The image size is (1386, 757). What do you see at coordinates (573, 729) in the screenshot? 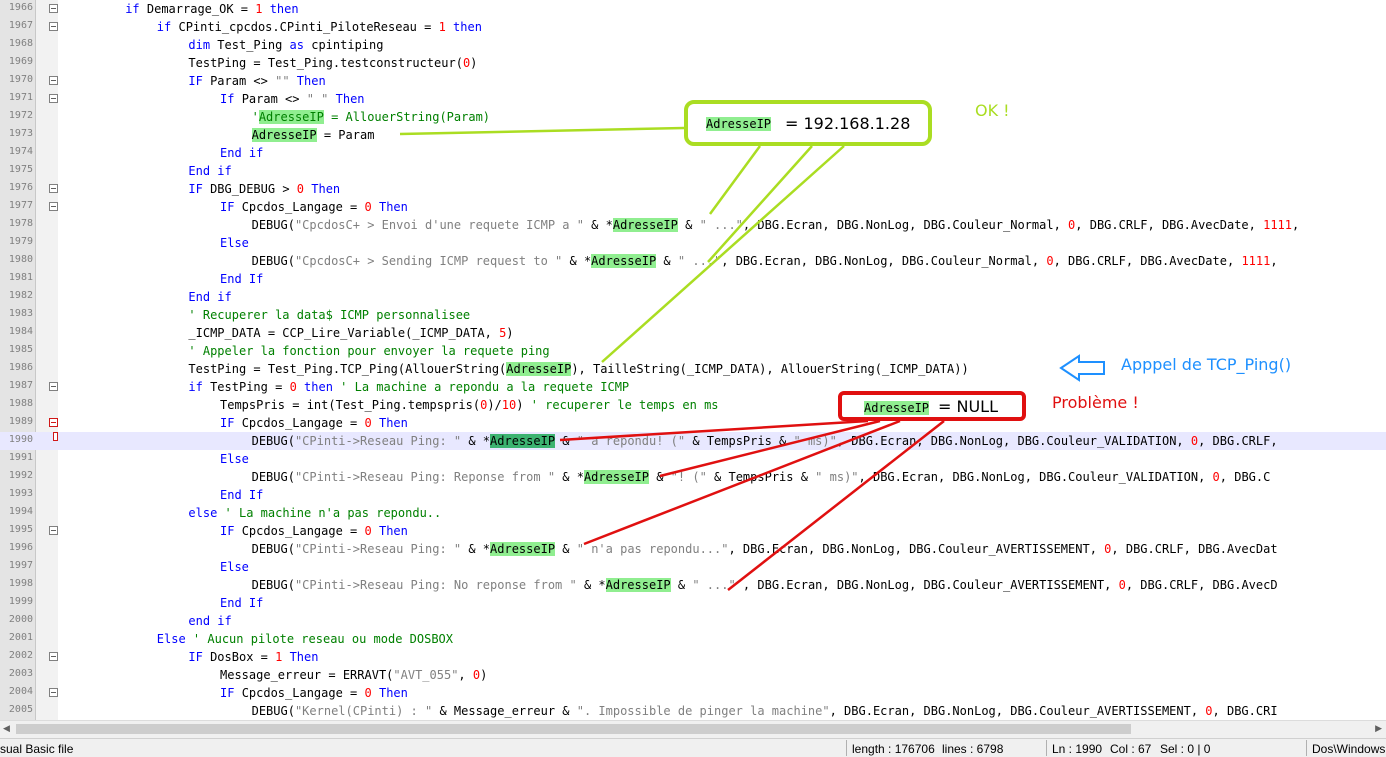
I see `scrollbar-thumb` at bounding box center [573, 729].